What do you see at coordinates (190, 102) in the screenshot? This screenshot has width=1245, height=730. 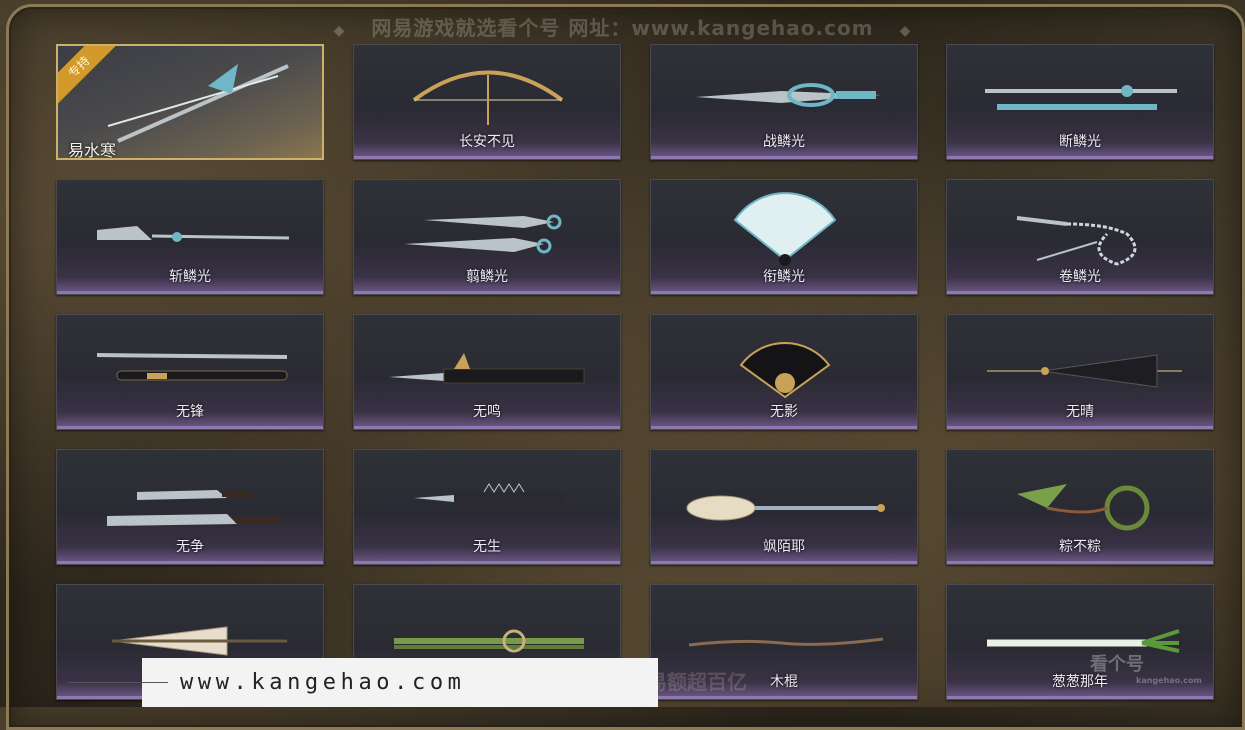 I see `weapon-card: 专持 易水寒` at bounding box center [190, 102].